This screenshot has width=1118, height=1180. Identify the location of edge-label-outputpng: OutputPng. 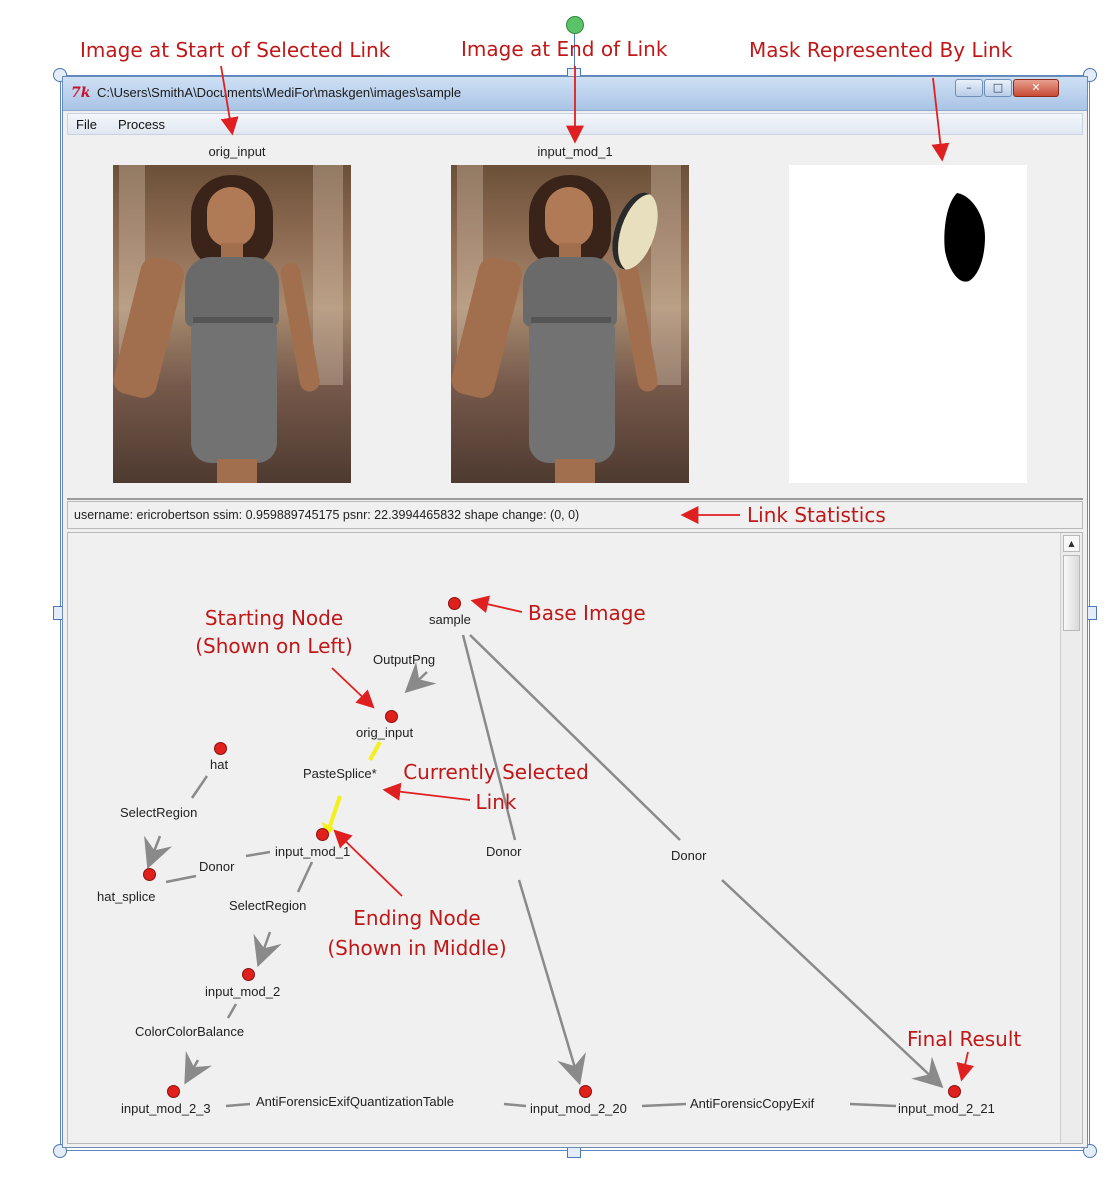
(404, 659).